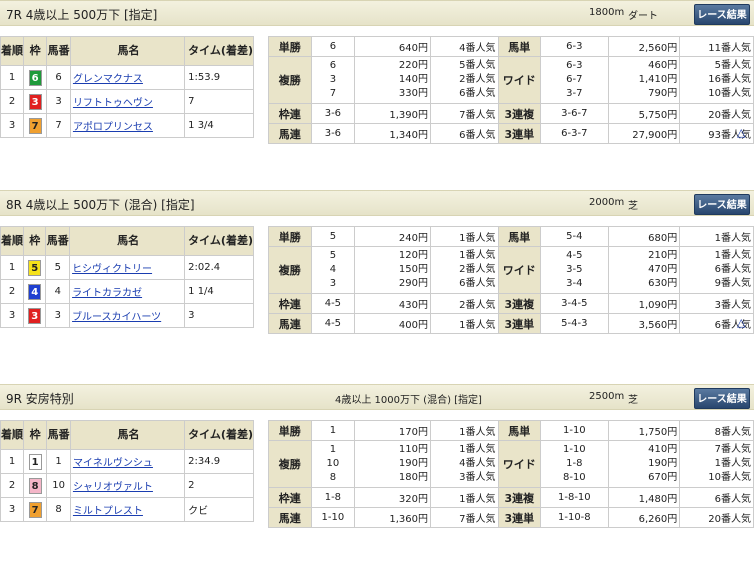 The height and width of the screenshot is (564, 754). Describe the element at coordinates (644, 464) in the screenshot. I see `wide-yen: 410円 190円 670円` at that location.